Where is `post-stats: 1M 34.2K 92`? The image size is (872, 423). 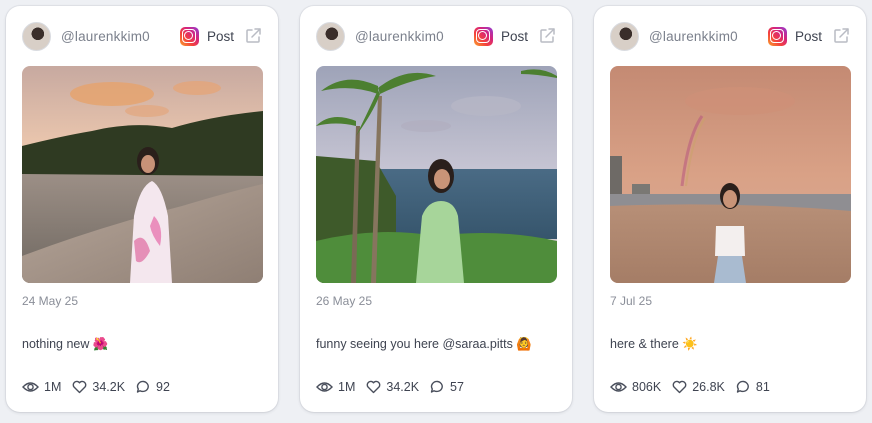
post-stats: 1M 34.2K 92 is located at coordinates (101, 387).